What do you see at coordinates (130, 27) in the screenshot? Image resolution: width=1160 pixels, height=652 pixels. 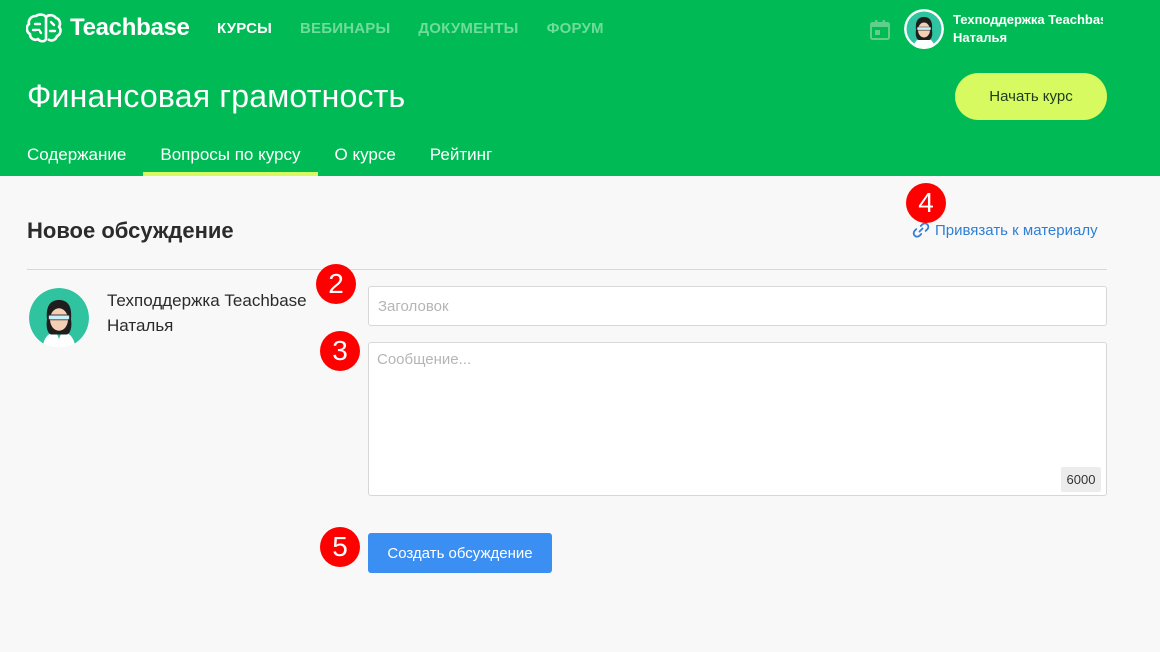 I see `logo-text: Teachbase` at bounding box center [130, 27].